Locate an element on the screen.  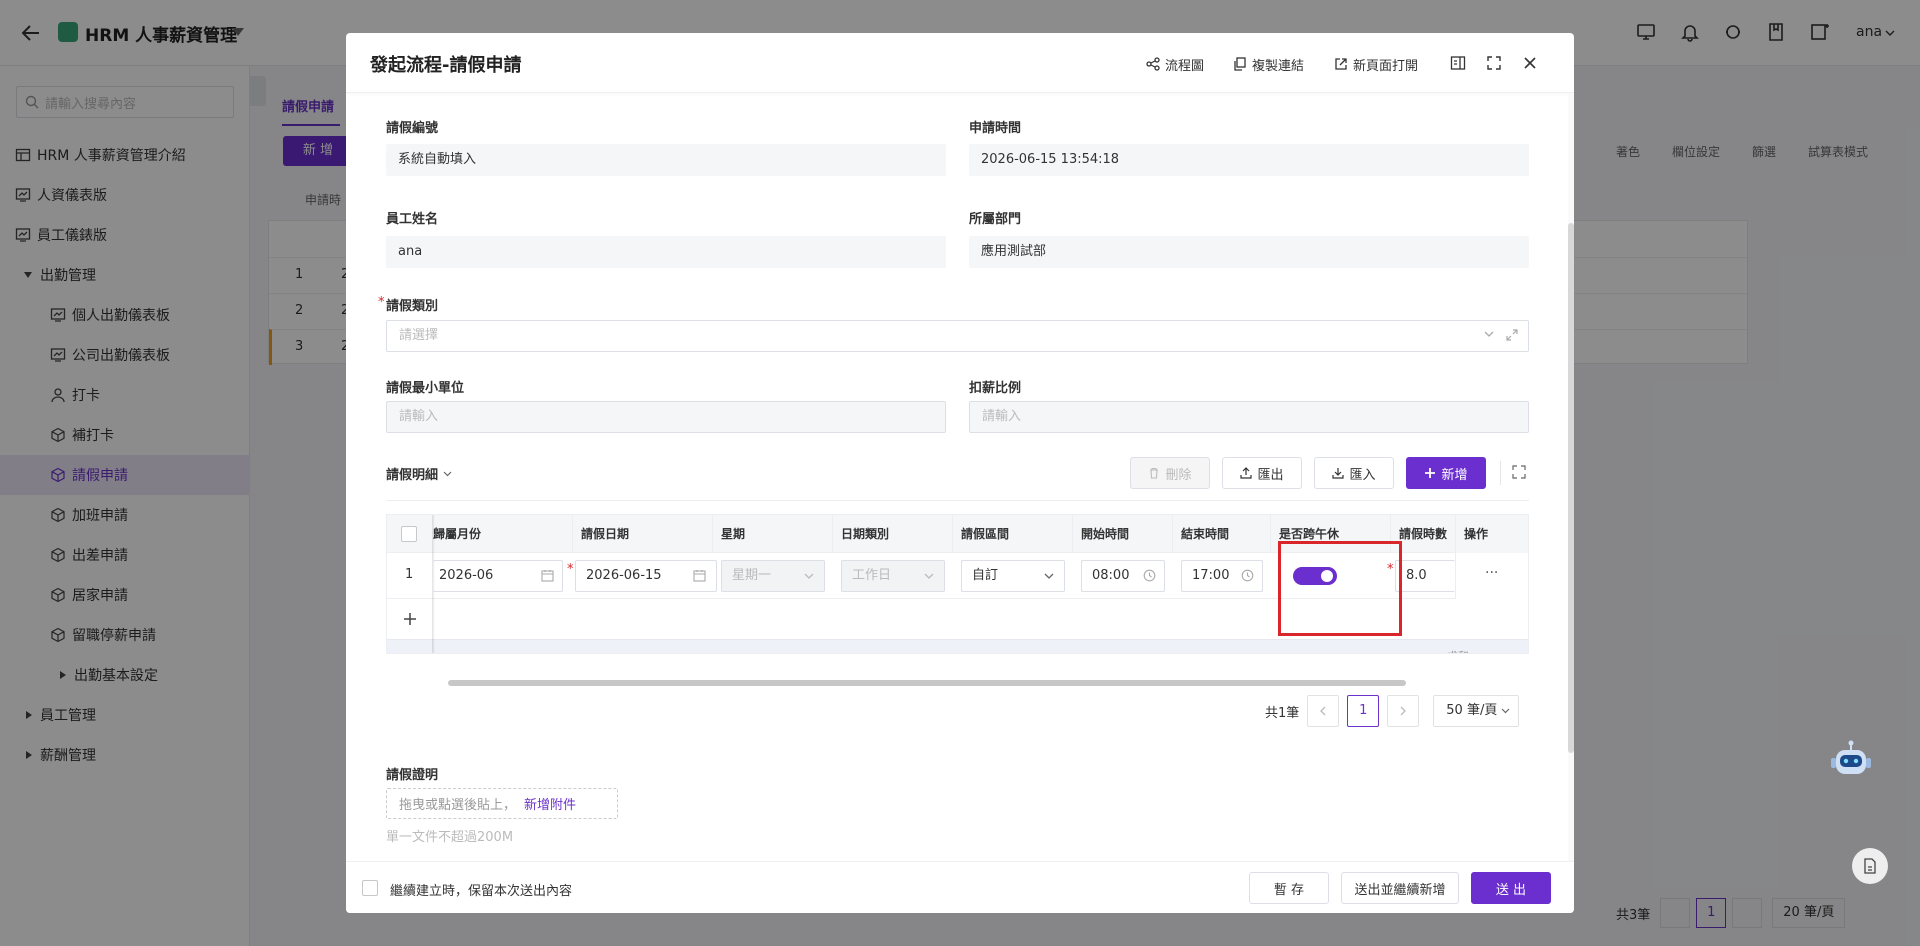
date-value: 2026-06-15 is located at coordinates (624, 575).